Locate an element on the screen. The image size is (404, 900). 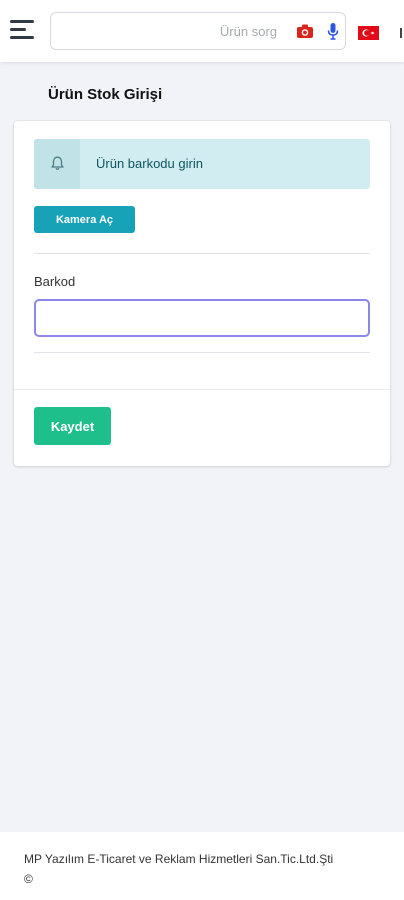
page-title: Ürün Stok Girişi is located at coordinates (105, 94).